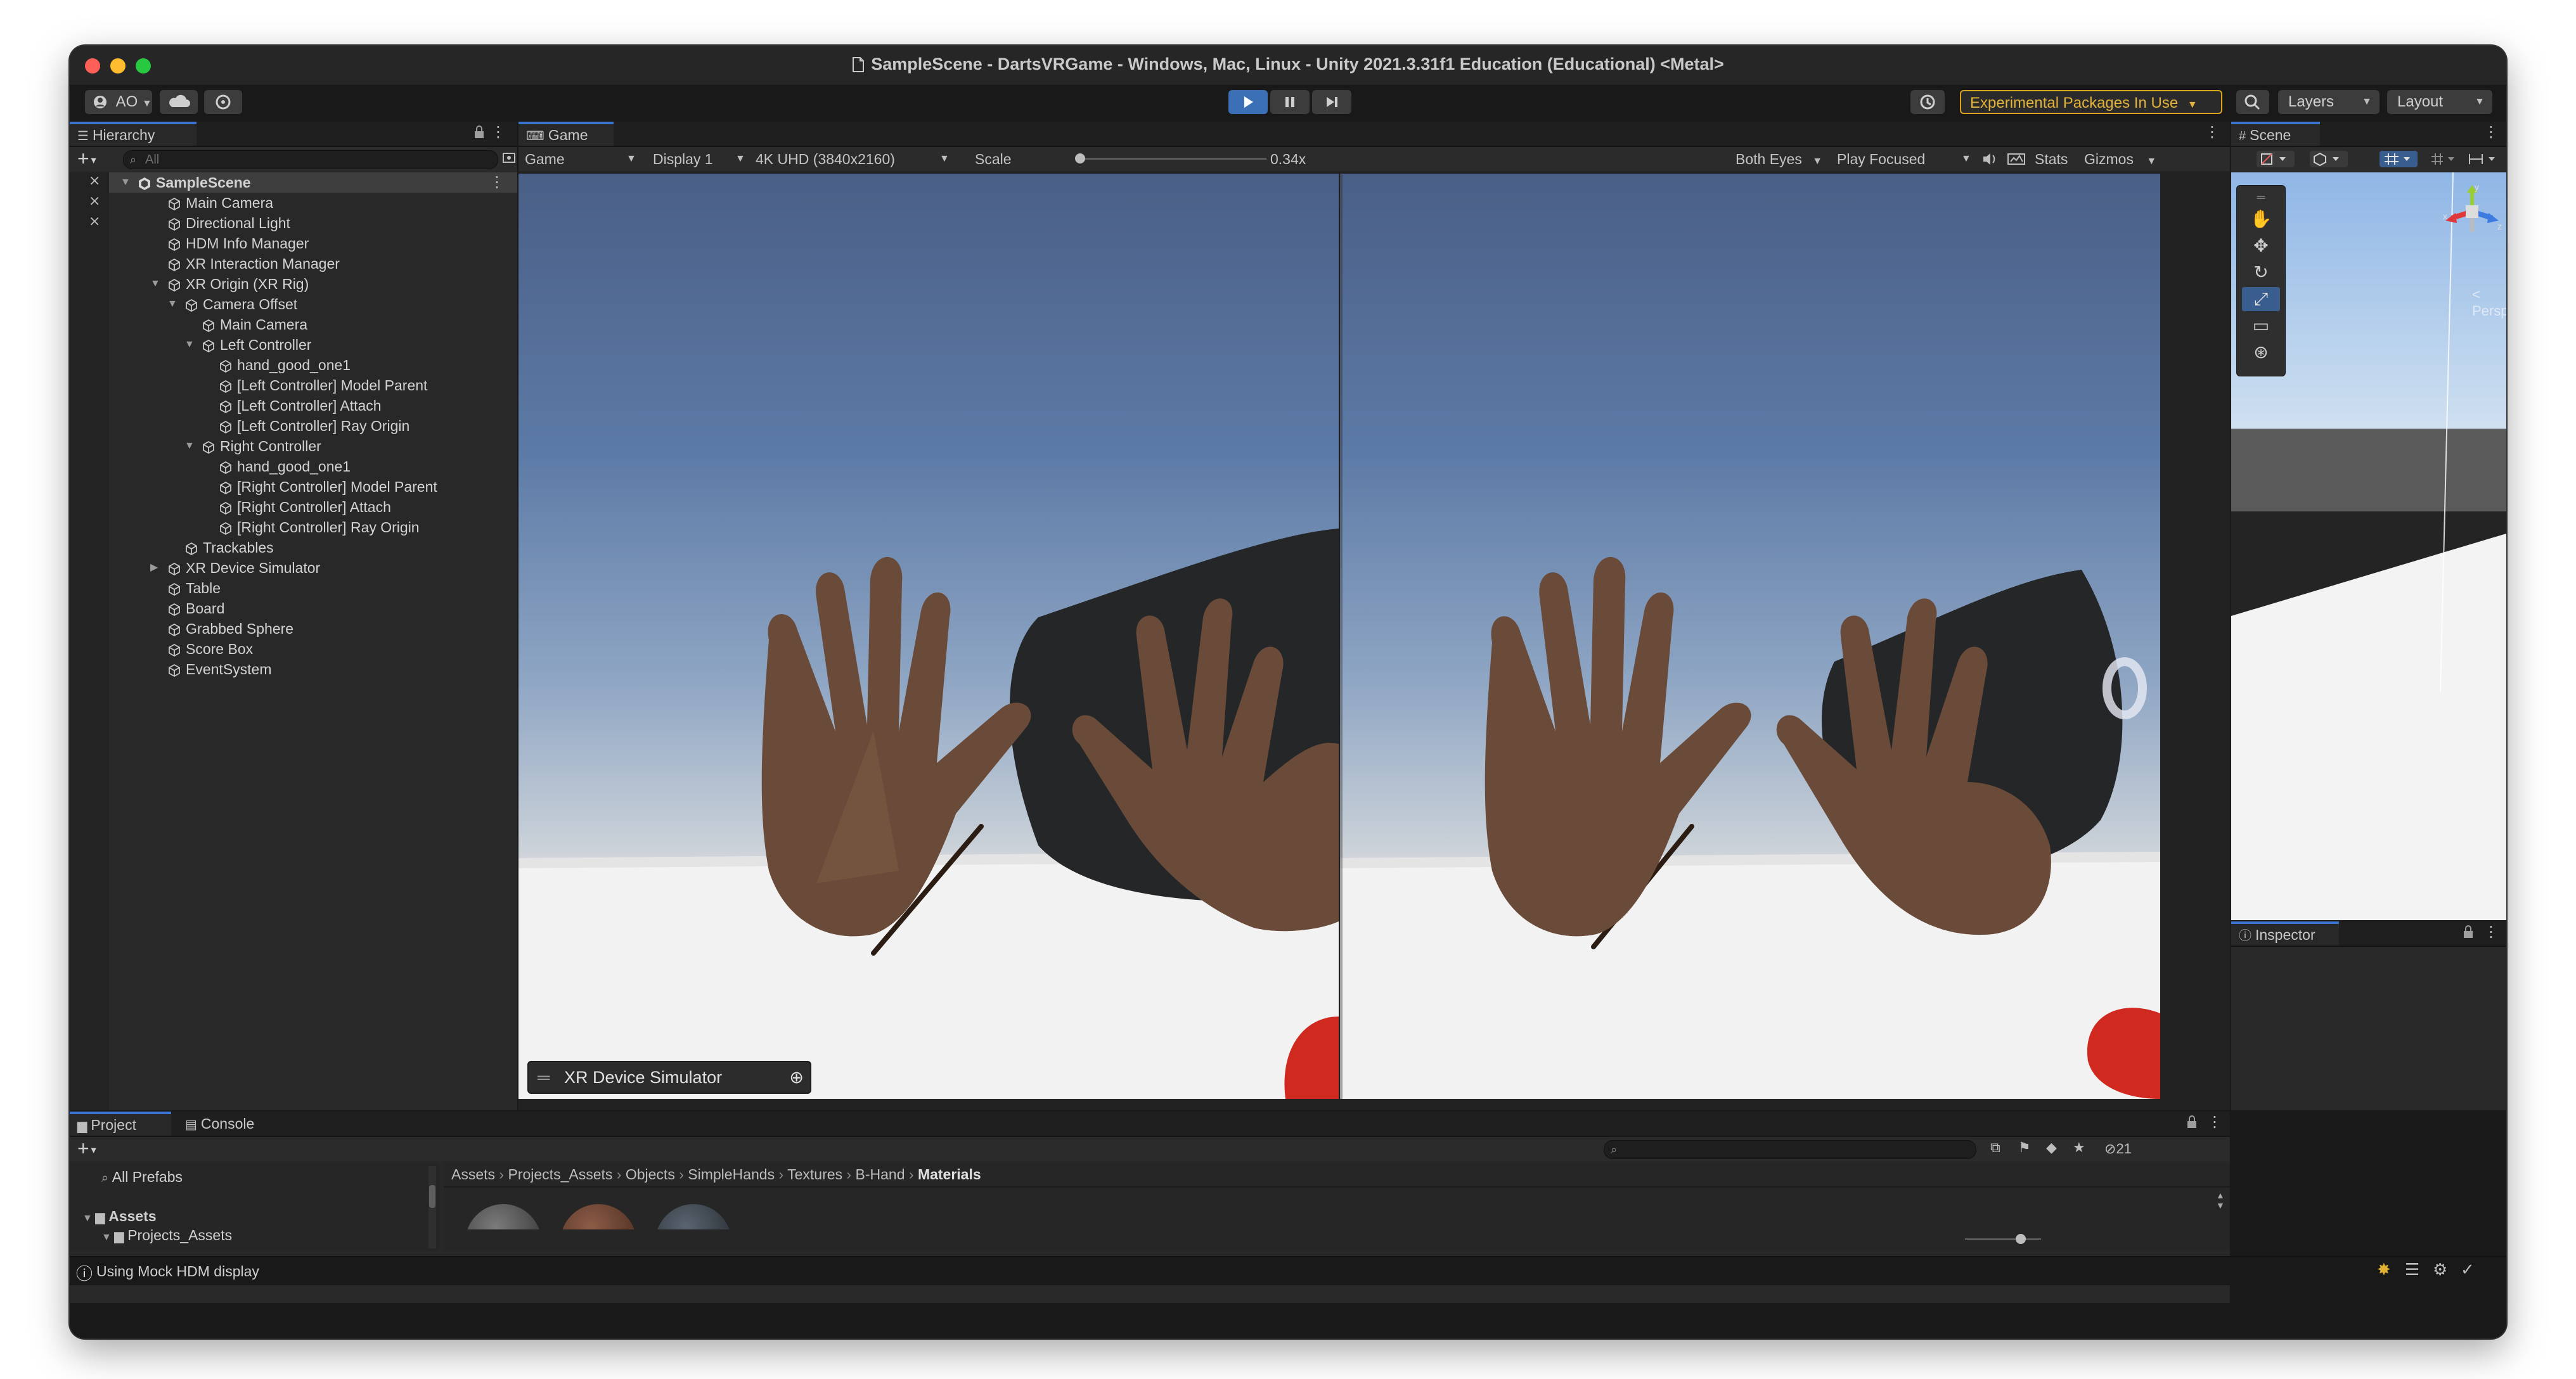 Image resolution: width=2576 pixels, height=1379 pixels. I want to click on tree-scrollbar, so click(432, 1207).